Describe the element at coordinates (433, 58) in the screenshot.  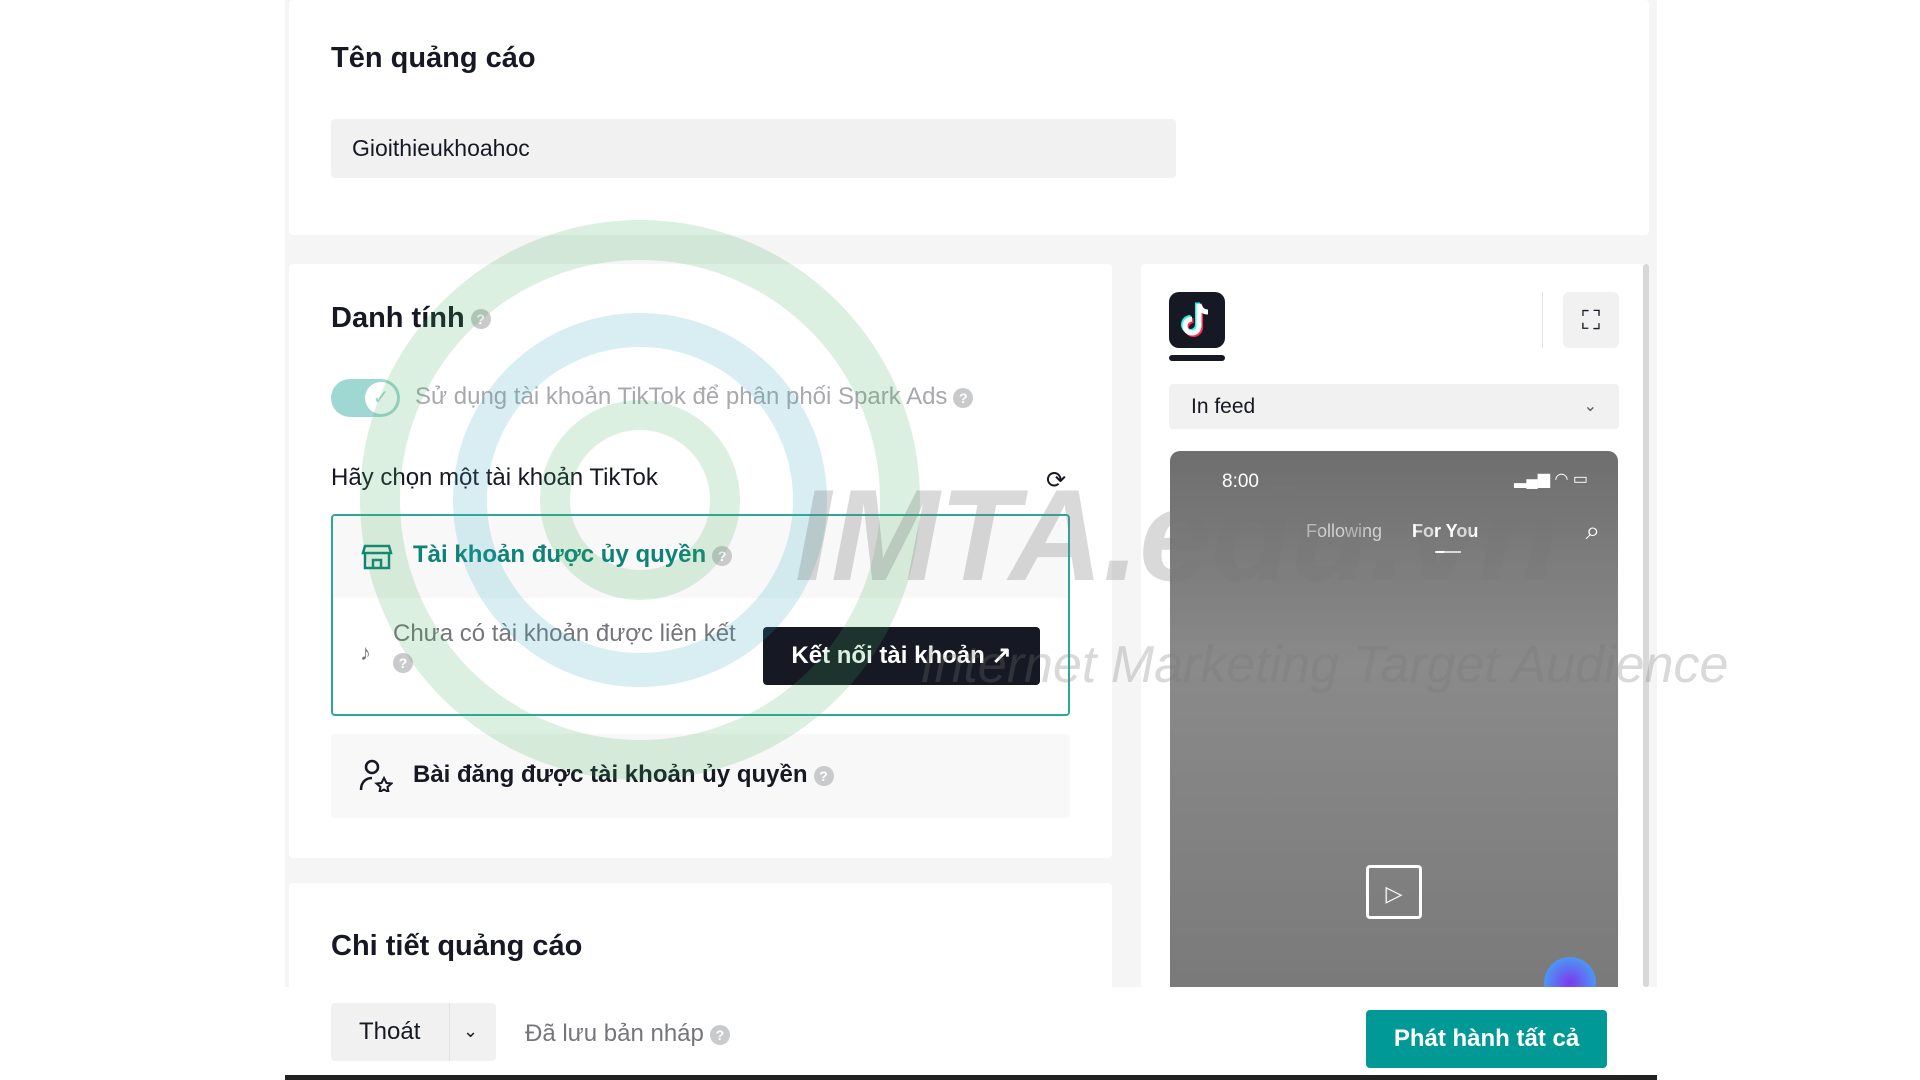
I see `ad-name-title: Tên quảng cáo` at that location.